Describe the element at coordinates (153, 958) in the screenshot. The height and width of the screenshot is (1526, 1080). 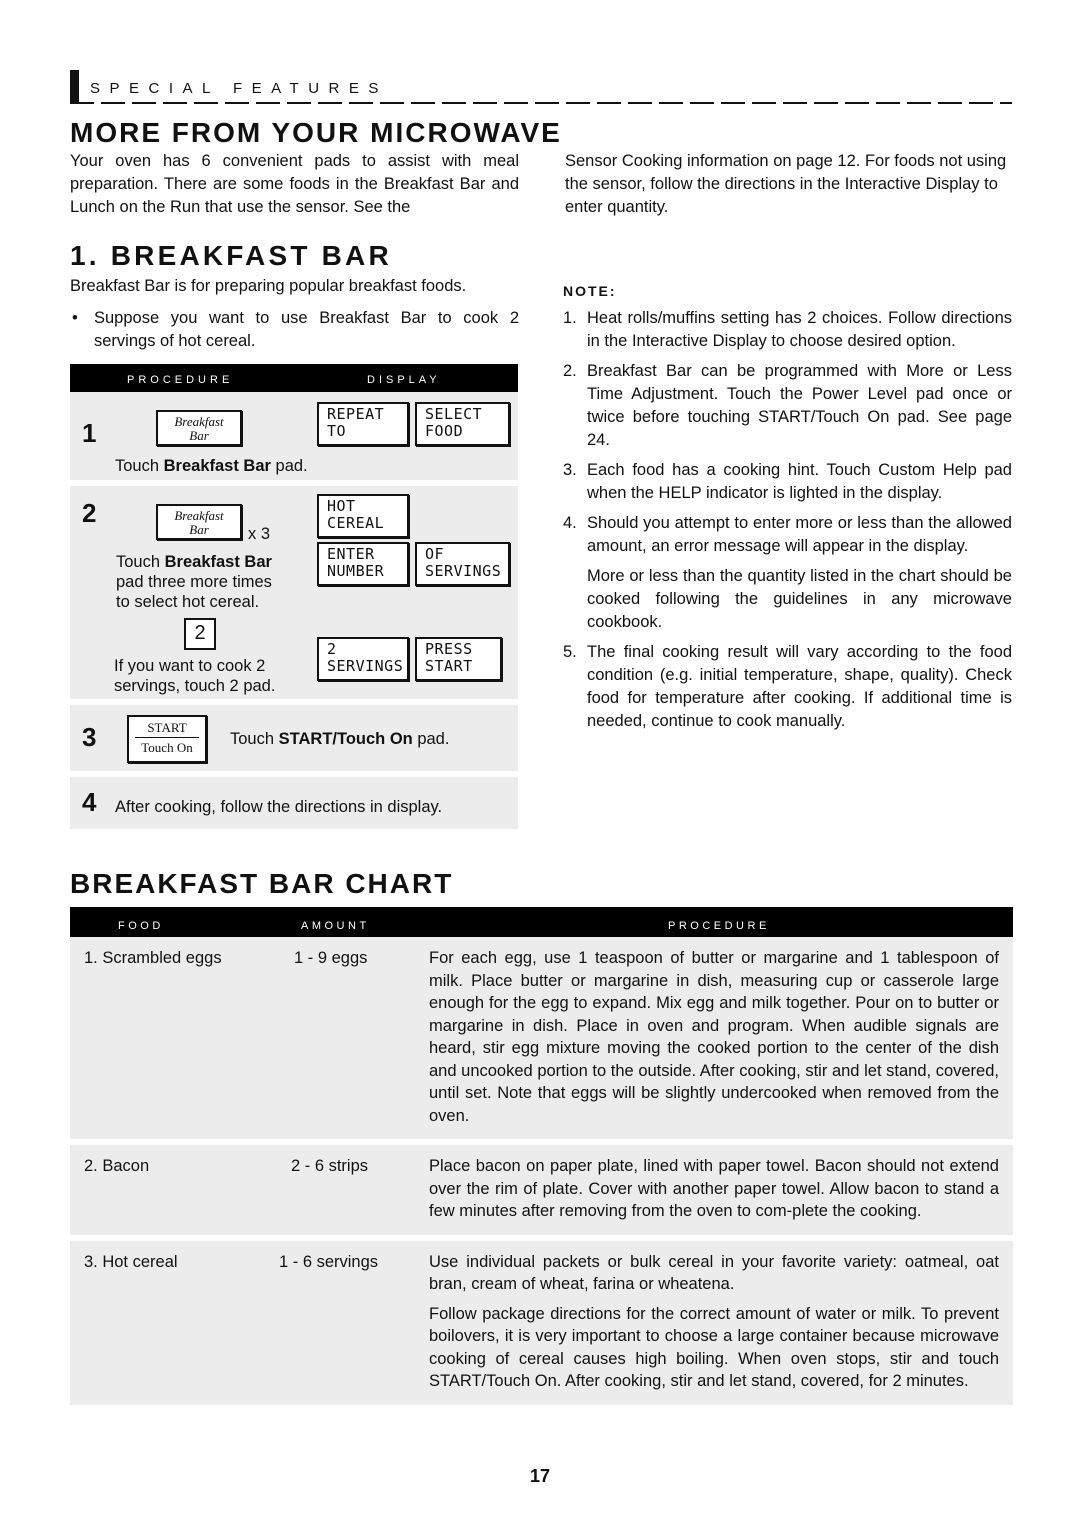
I see `chart-cell-food: 1. Scrambled eggs` at that location.